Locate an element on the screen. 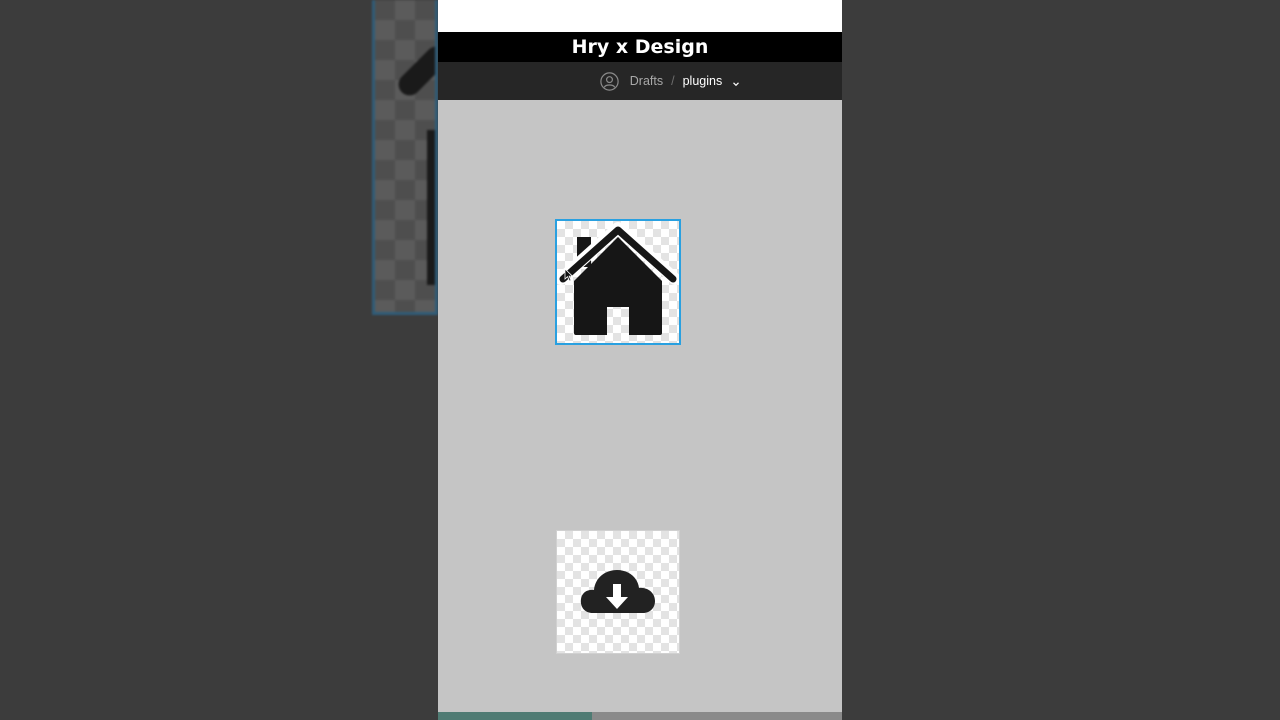 The width and height of the screenshot is (1280, 720). cloud-download-icon is located at coordinates (617, 591).